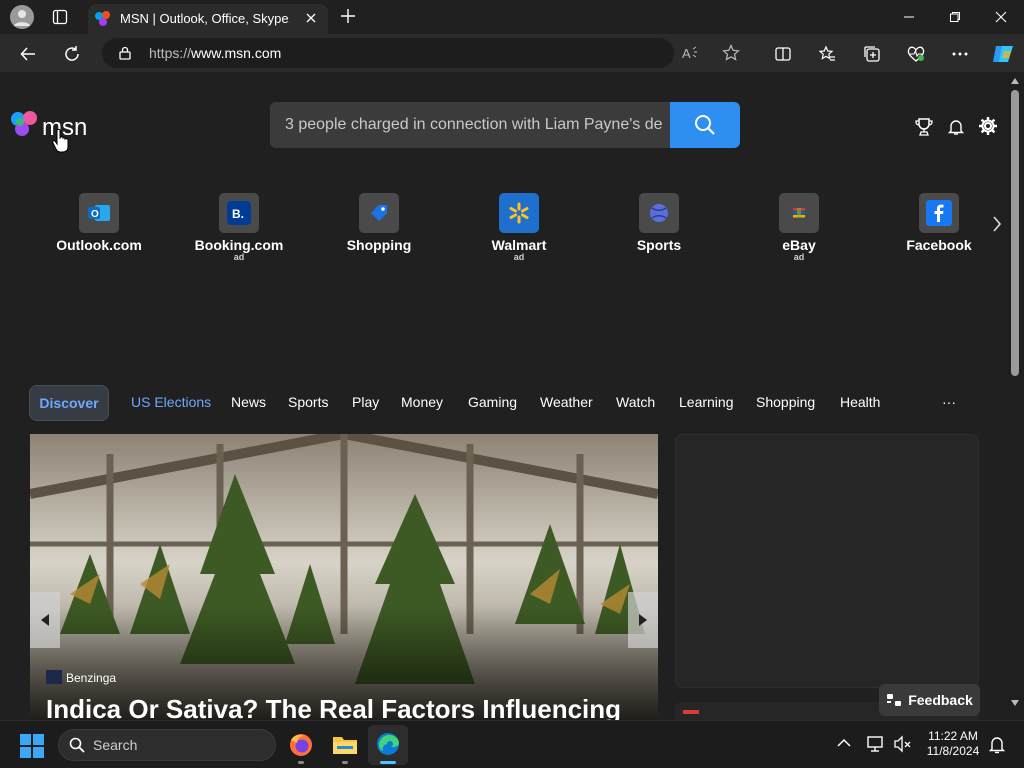 Image resolution: width=1024 pixels, height=768 pixels. Describe the element at coordinates (345, 745) in the screenshot. I see `file-explorer-icon` at that location.